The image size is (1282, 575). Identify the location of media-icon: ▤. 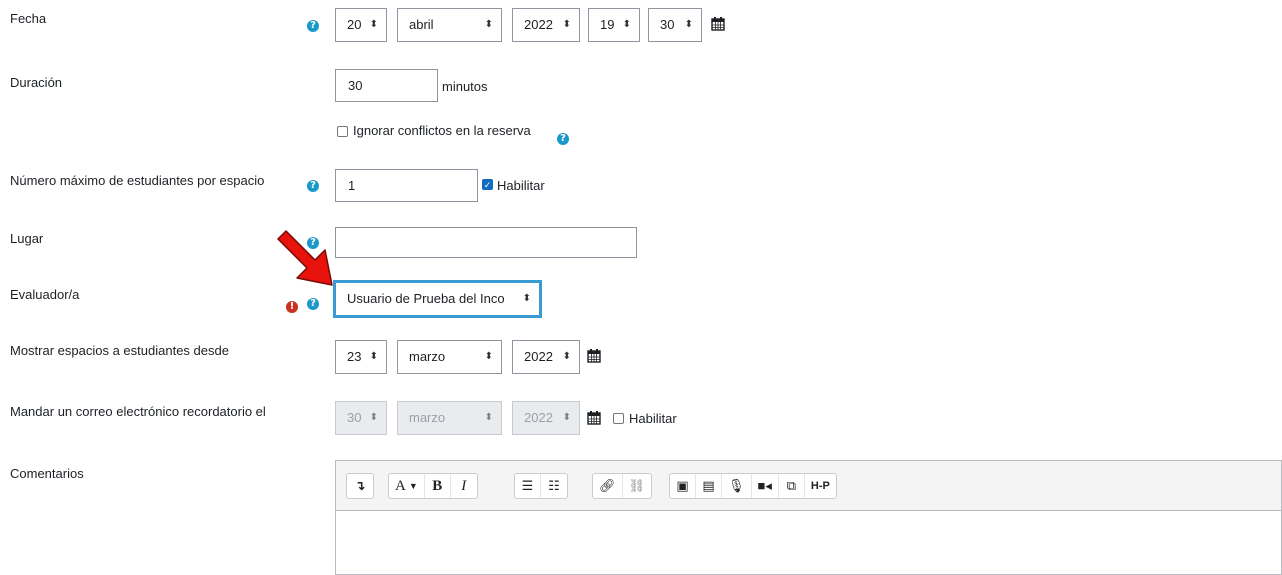
(709, 486).